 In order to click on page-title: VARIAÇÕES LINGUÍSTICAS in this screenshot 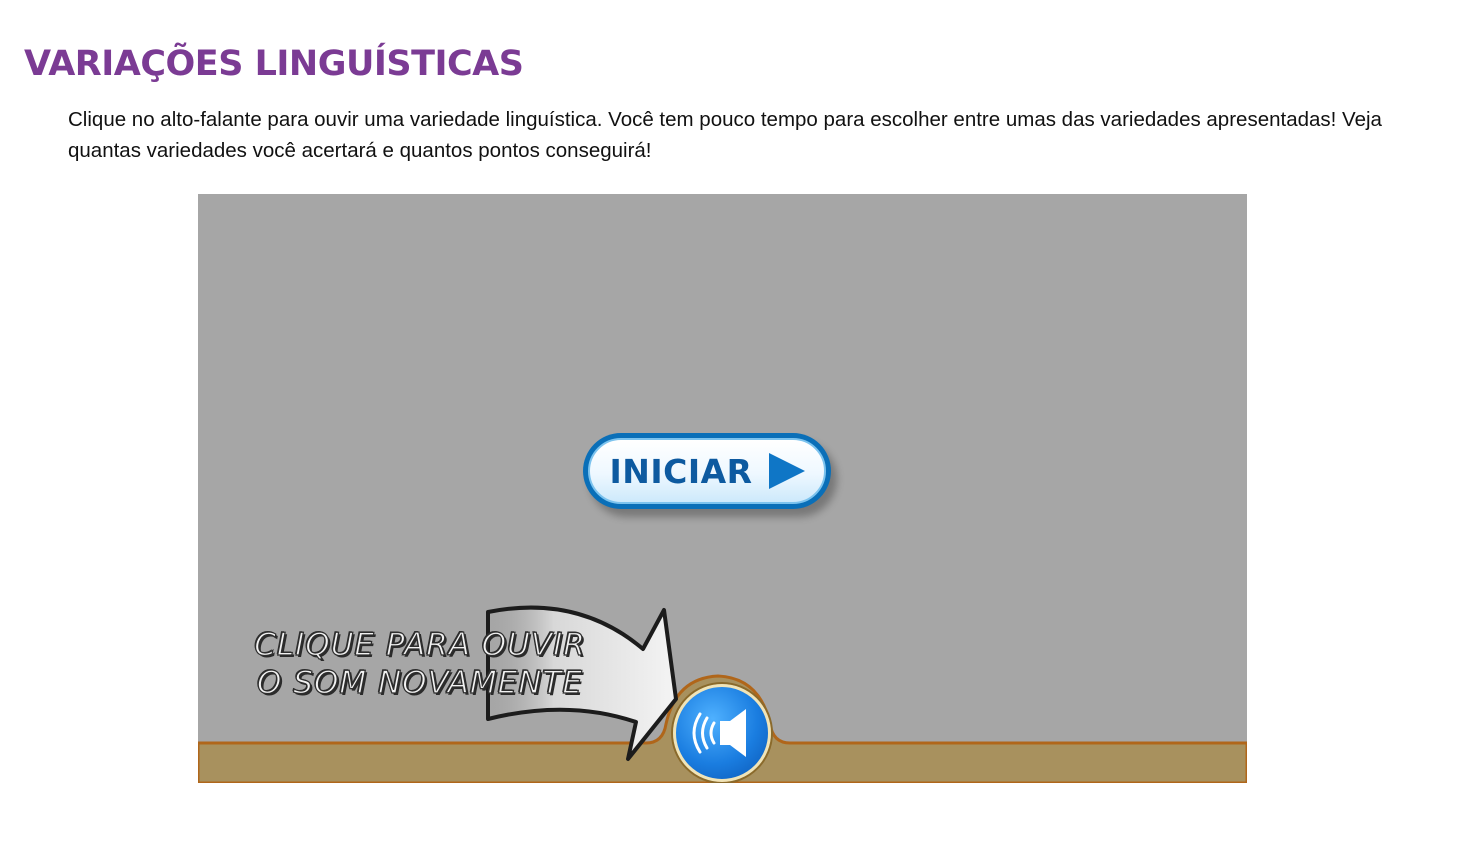, I will do `click(274, 64)`.